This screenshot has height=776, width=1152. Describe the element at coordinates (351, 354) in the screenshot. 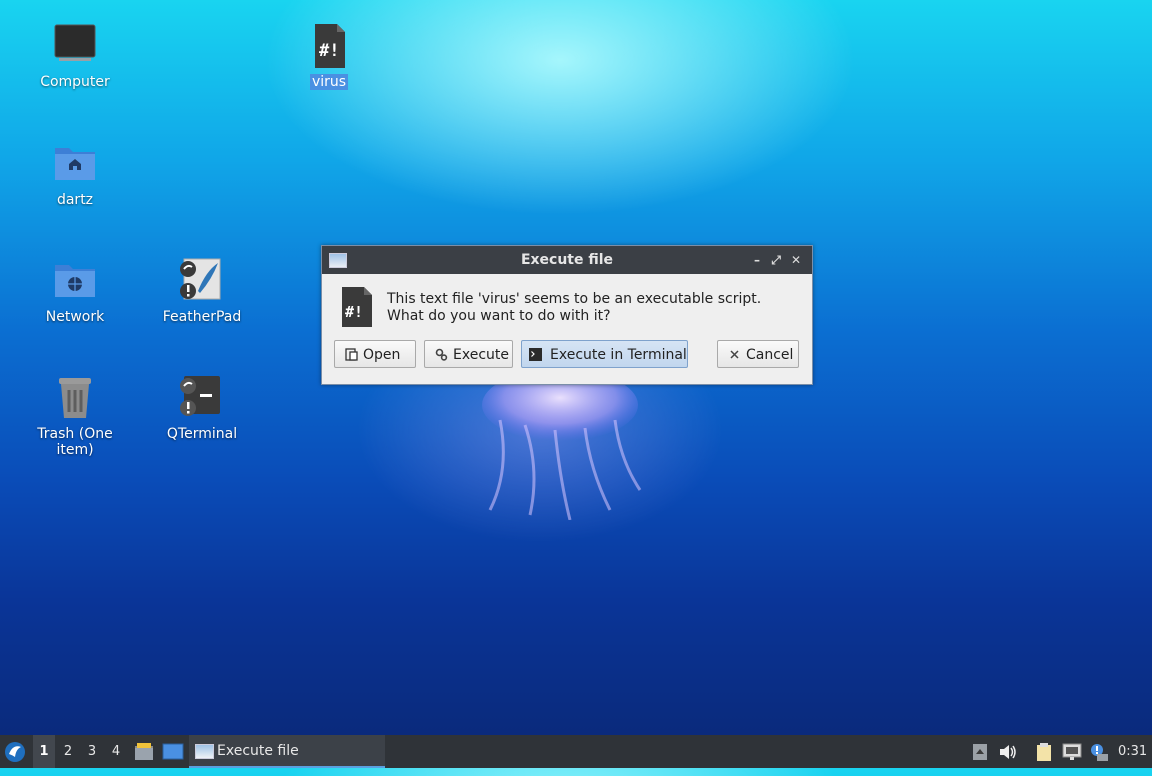

I see `open-icon` at that location.